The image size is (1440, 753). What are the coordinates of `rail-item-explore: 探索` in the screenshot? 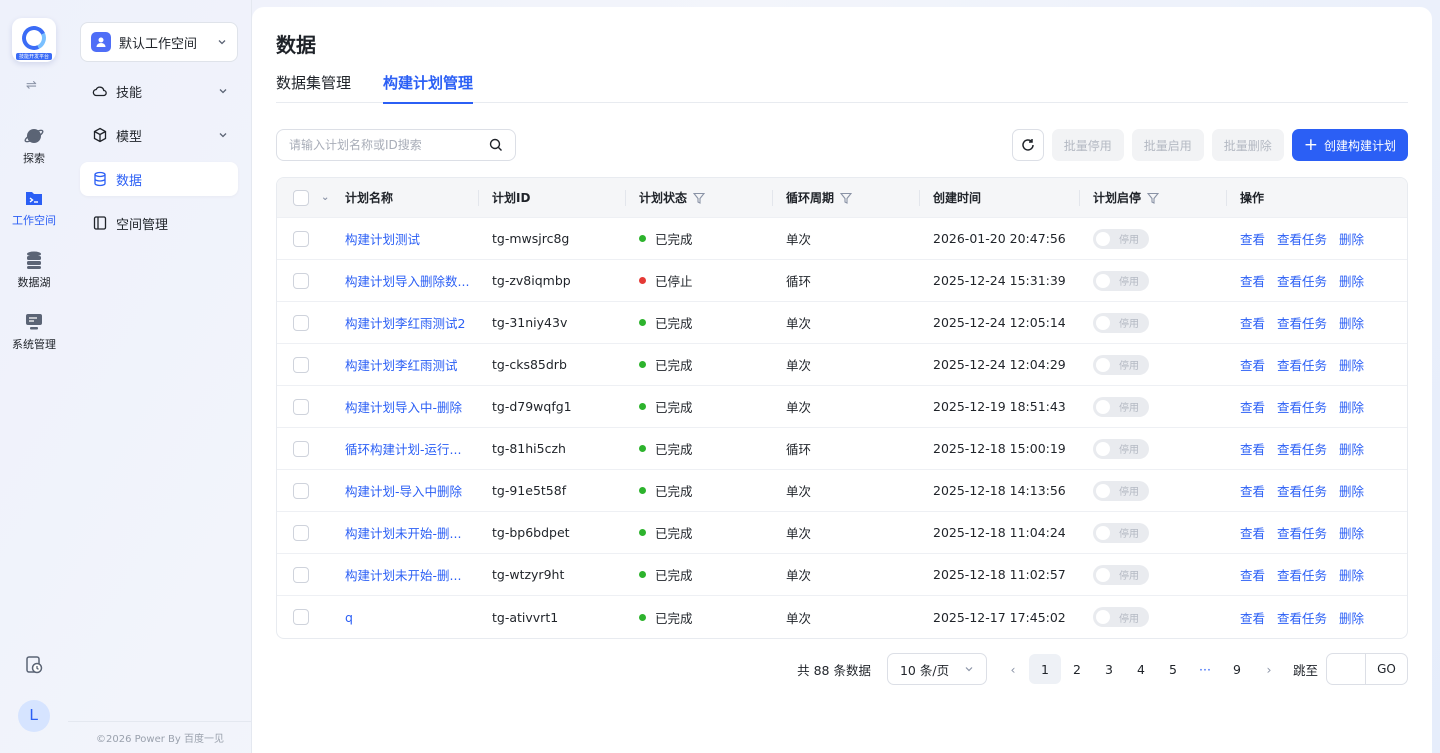 It's located at (34, 146).